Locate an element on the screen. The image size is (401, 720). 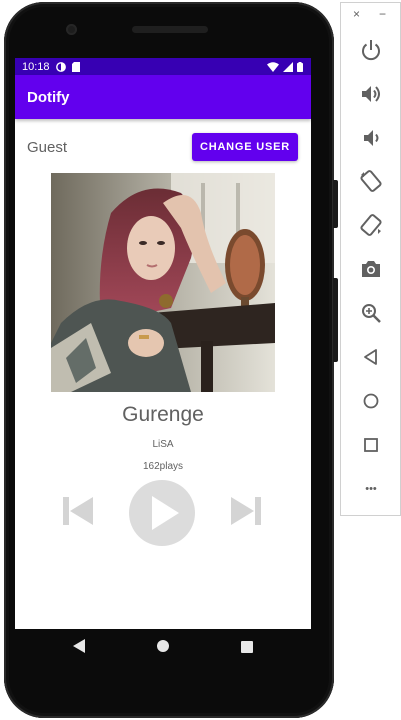
app-bar: Dotify is located at coordinates (163, 97).